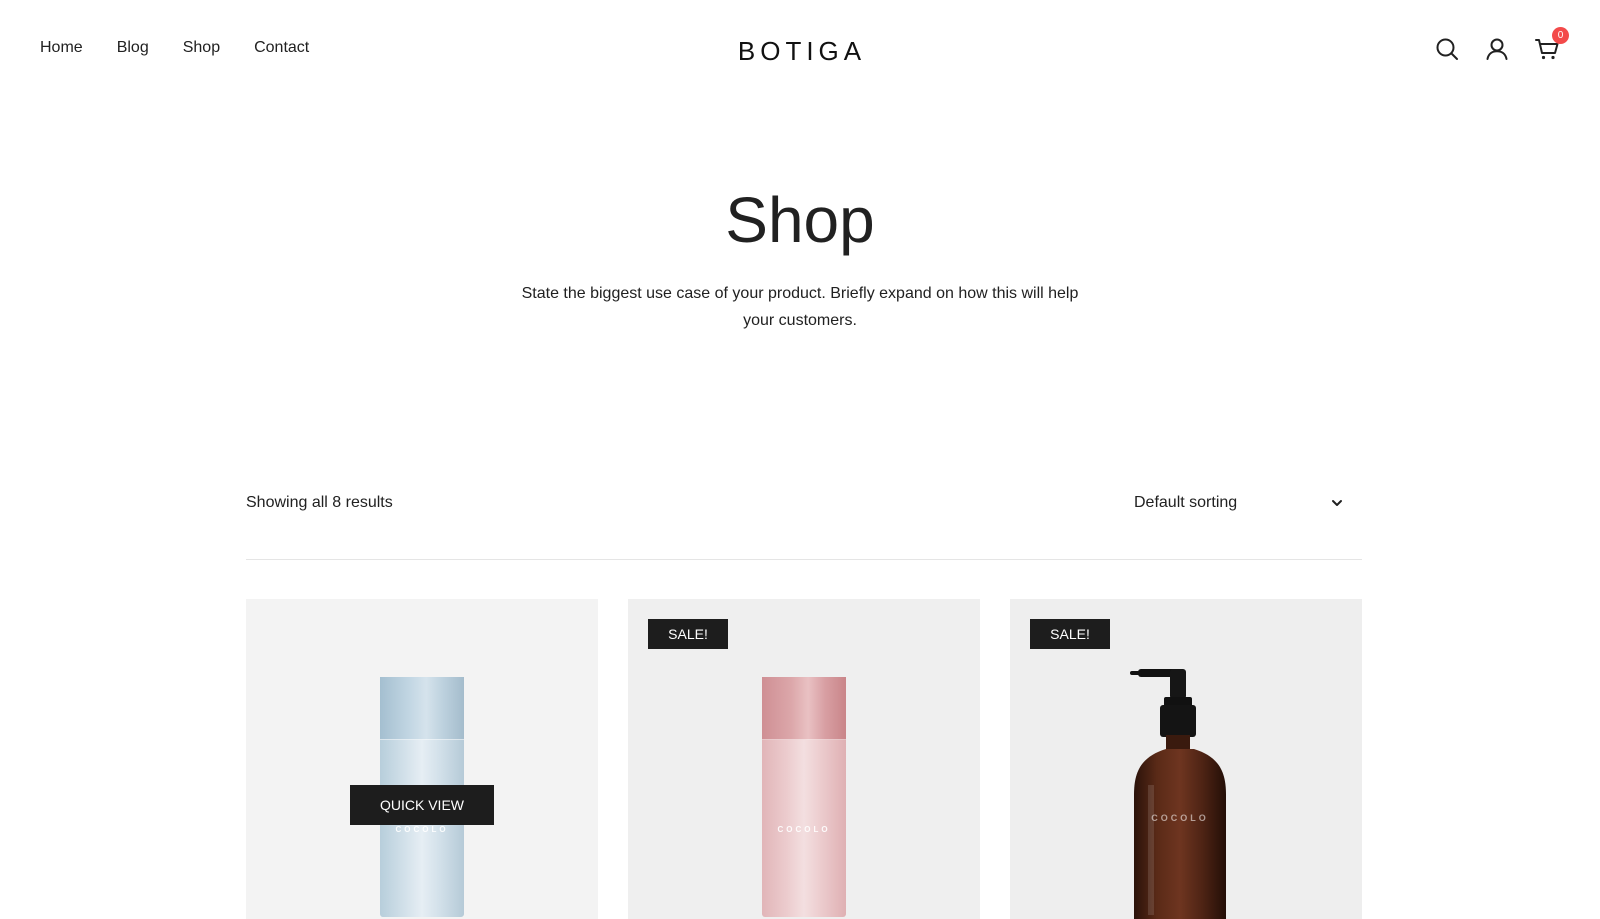  I want to click on shop-toolbar: Showing all 8 results Default sorting, so click(804, 525).